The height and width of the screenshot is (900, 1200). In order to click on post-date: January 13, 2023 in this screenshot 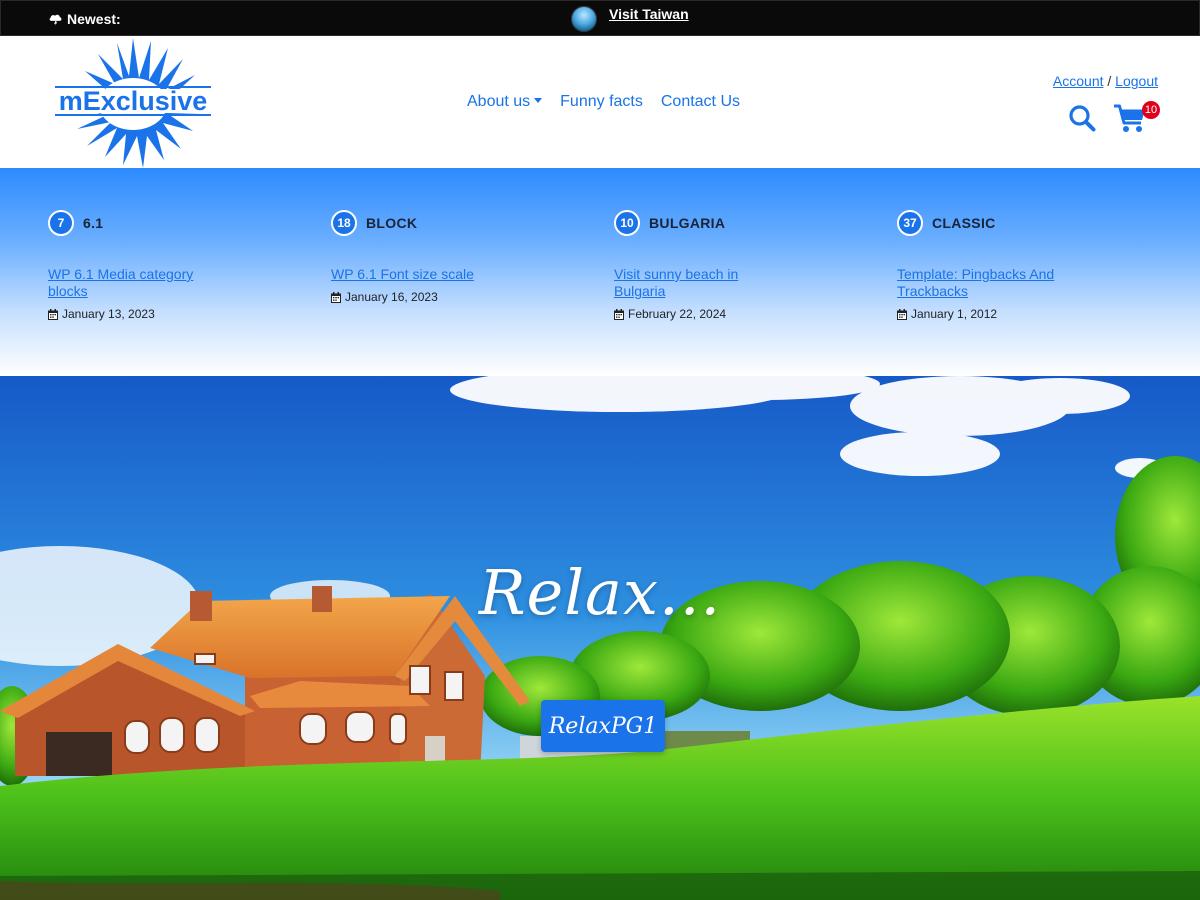, I will do `click(148, 314)`.